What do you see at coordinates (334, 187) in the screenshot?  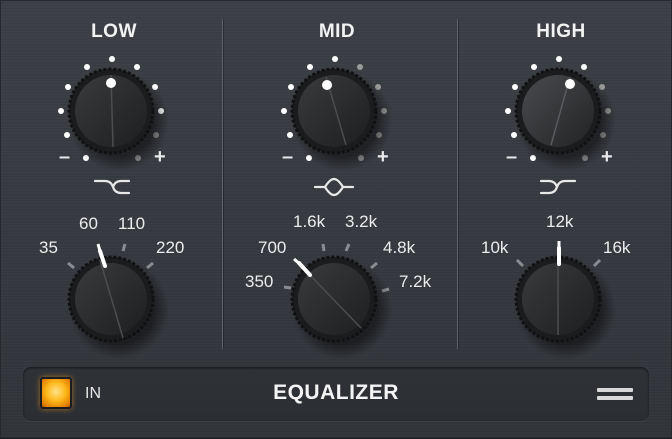 I see `bell-icon` at bounding box center [334, 187].